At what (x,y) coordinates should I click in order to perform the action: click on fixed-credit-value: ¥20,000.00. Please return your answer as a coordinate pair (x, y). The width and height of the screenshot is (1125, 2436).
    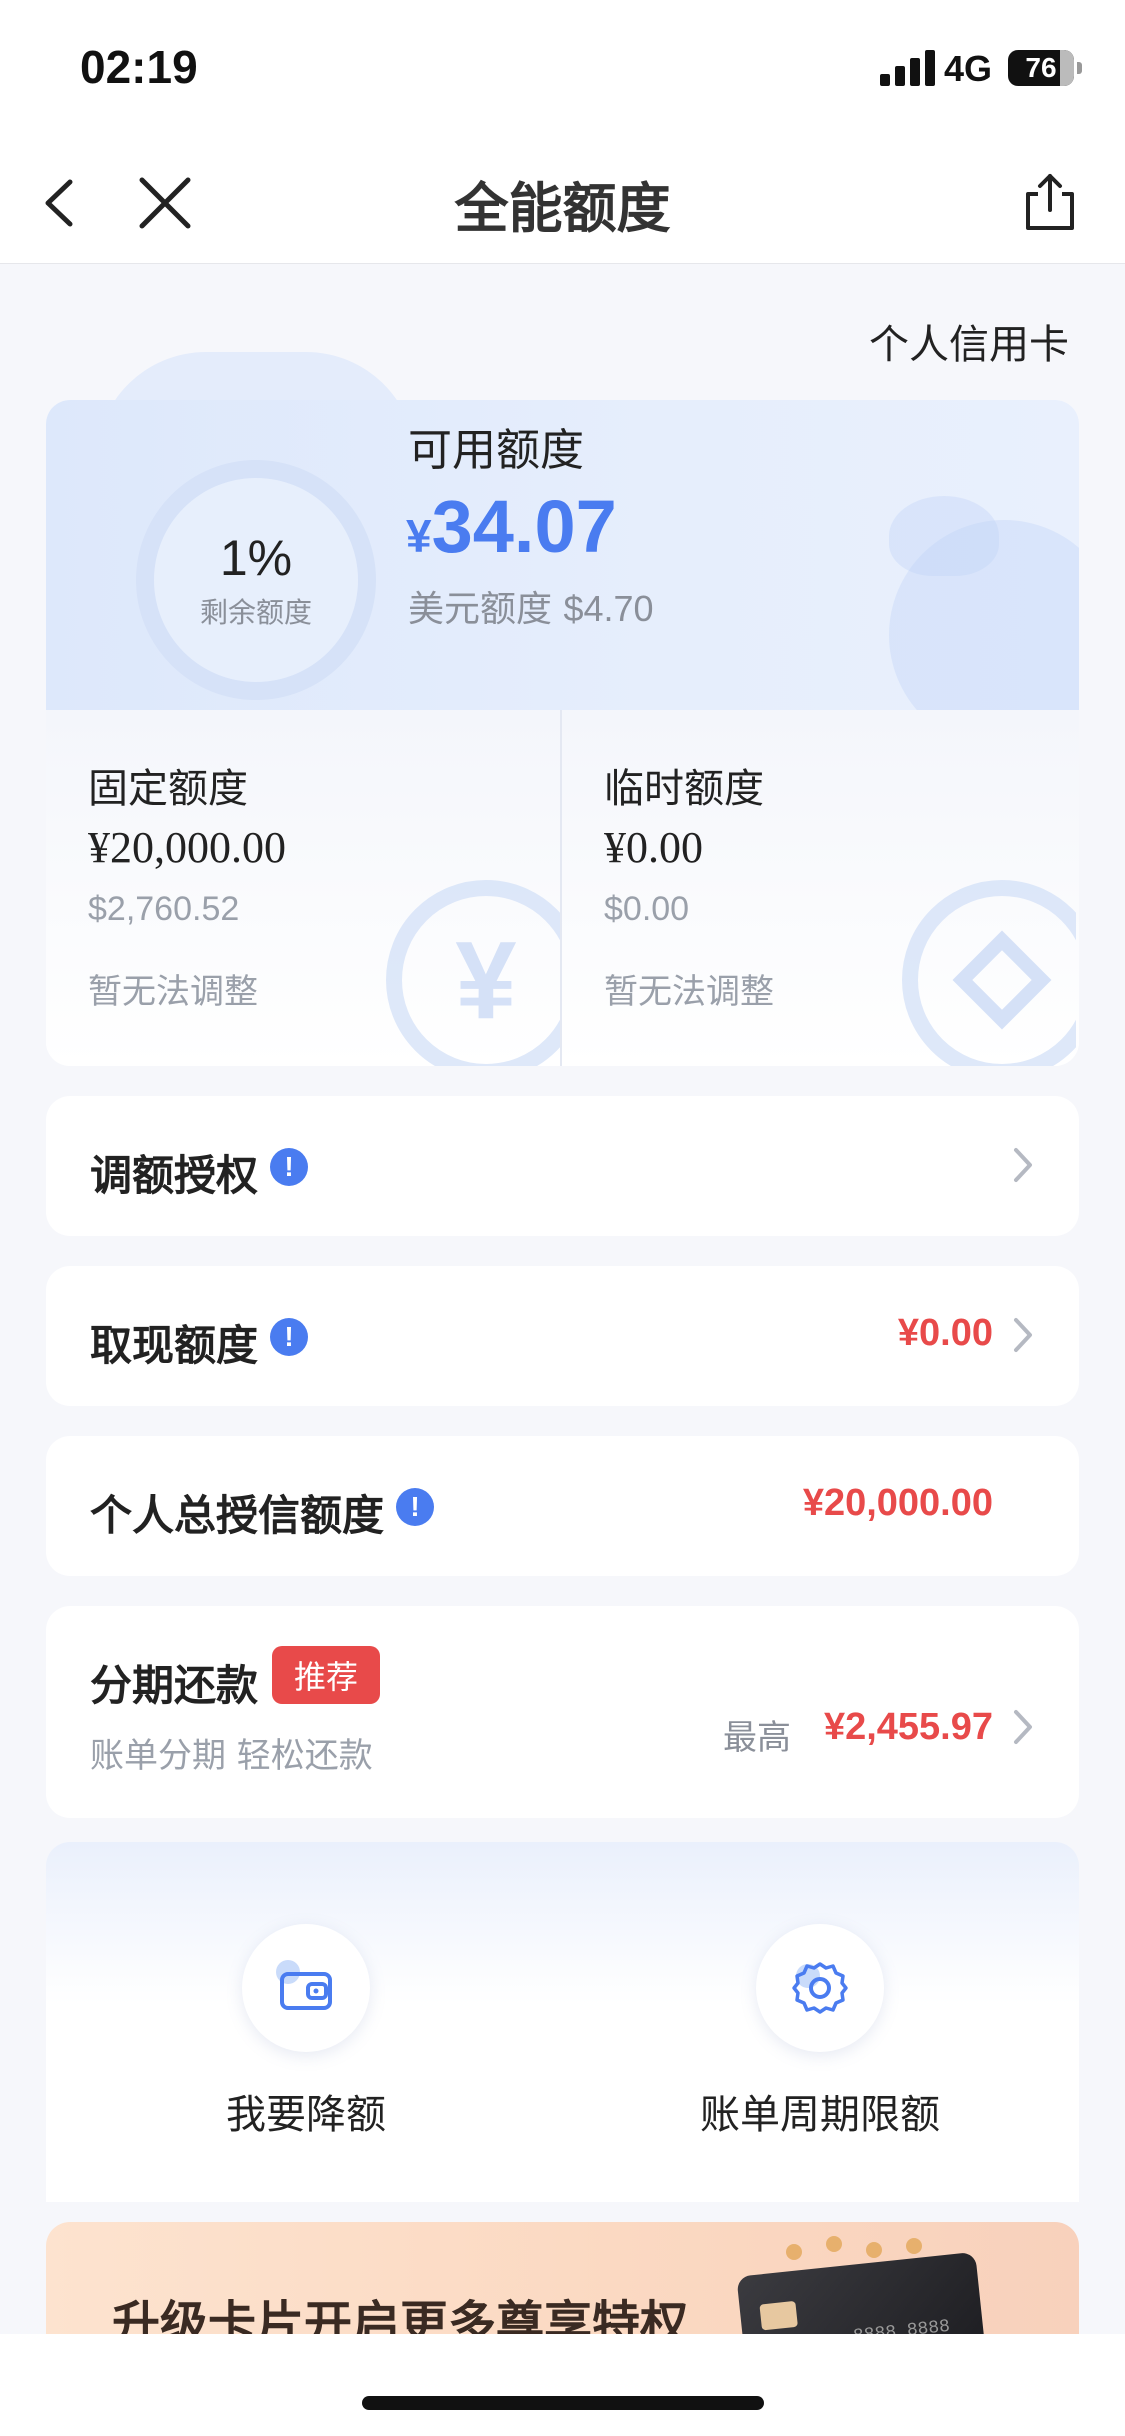
    Looking at the image, I should click on (187, 847).